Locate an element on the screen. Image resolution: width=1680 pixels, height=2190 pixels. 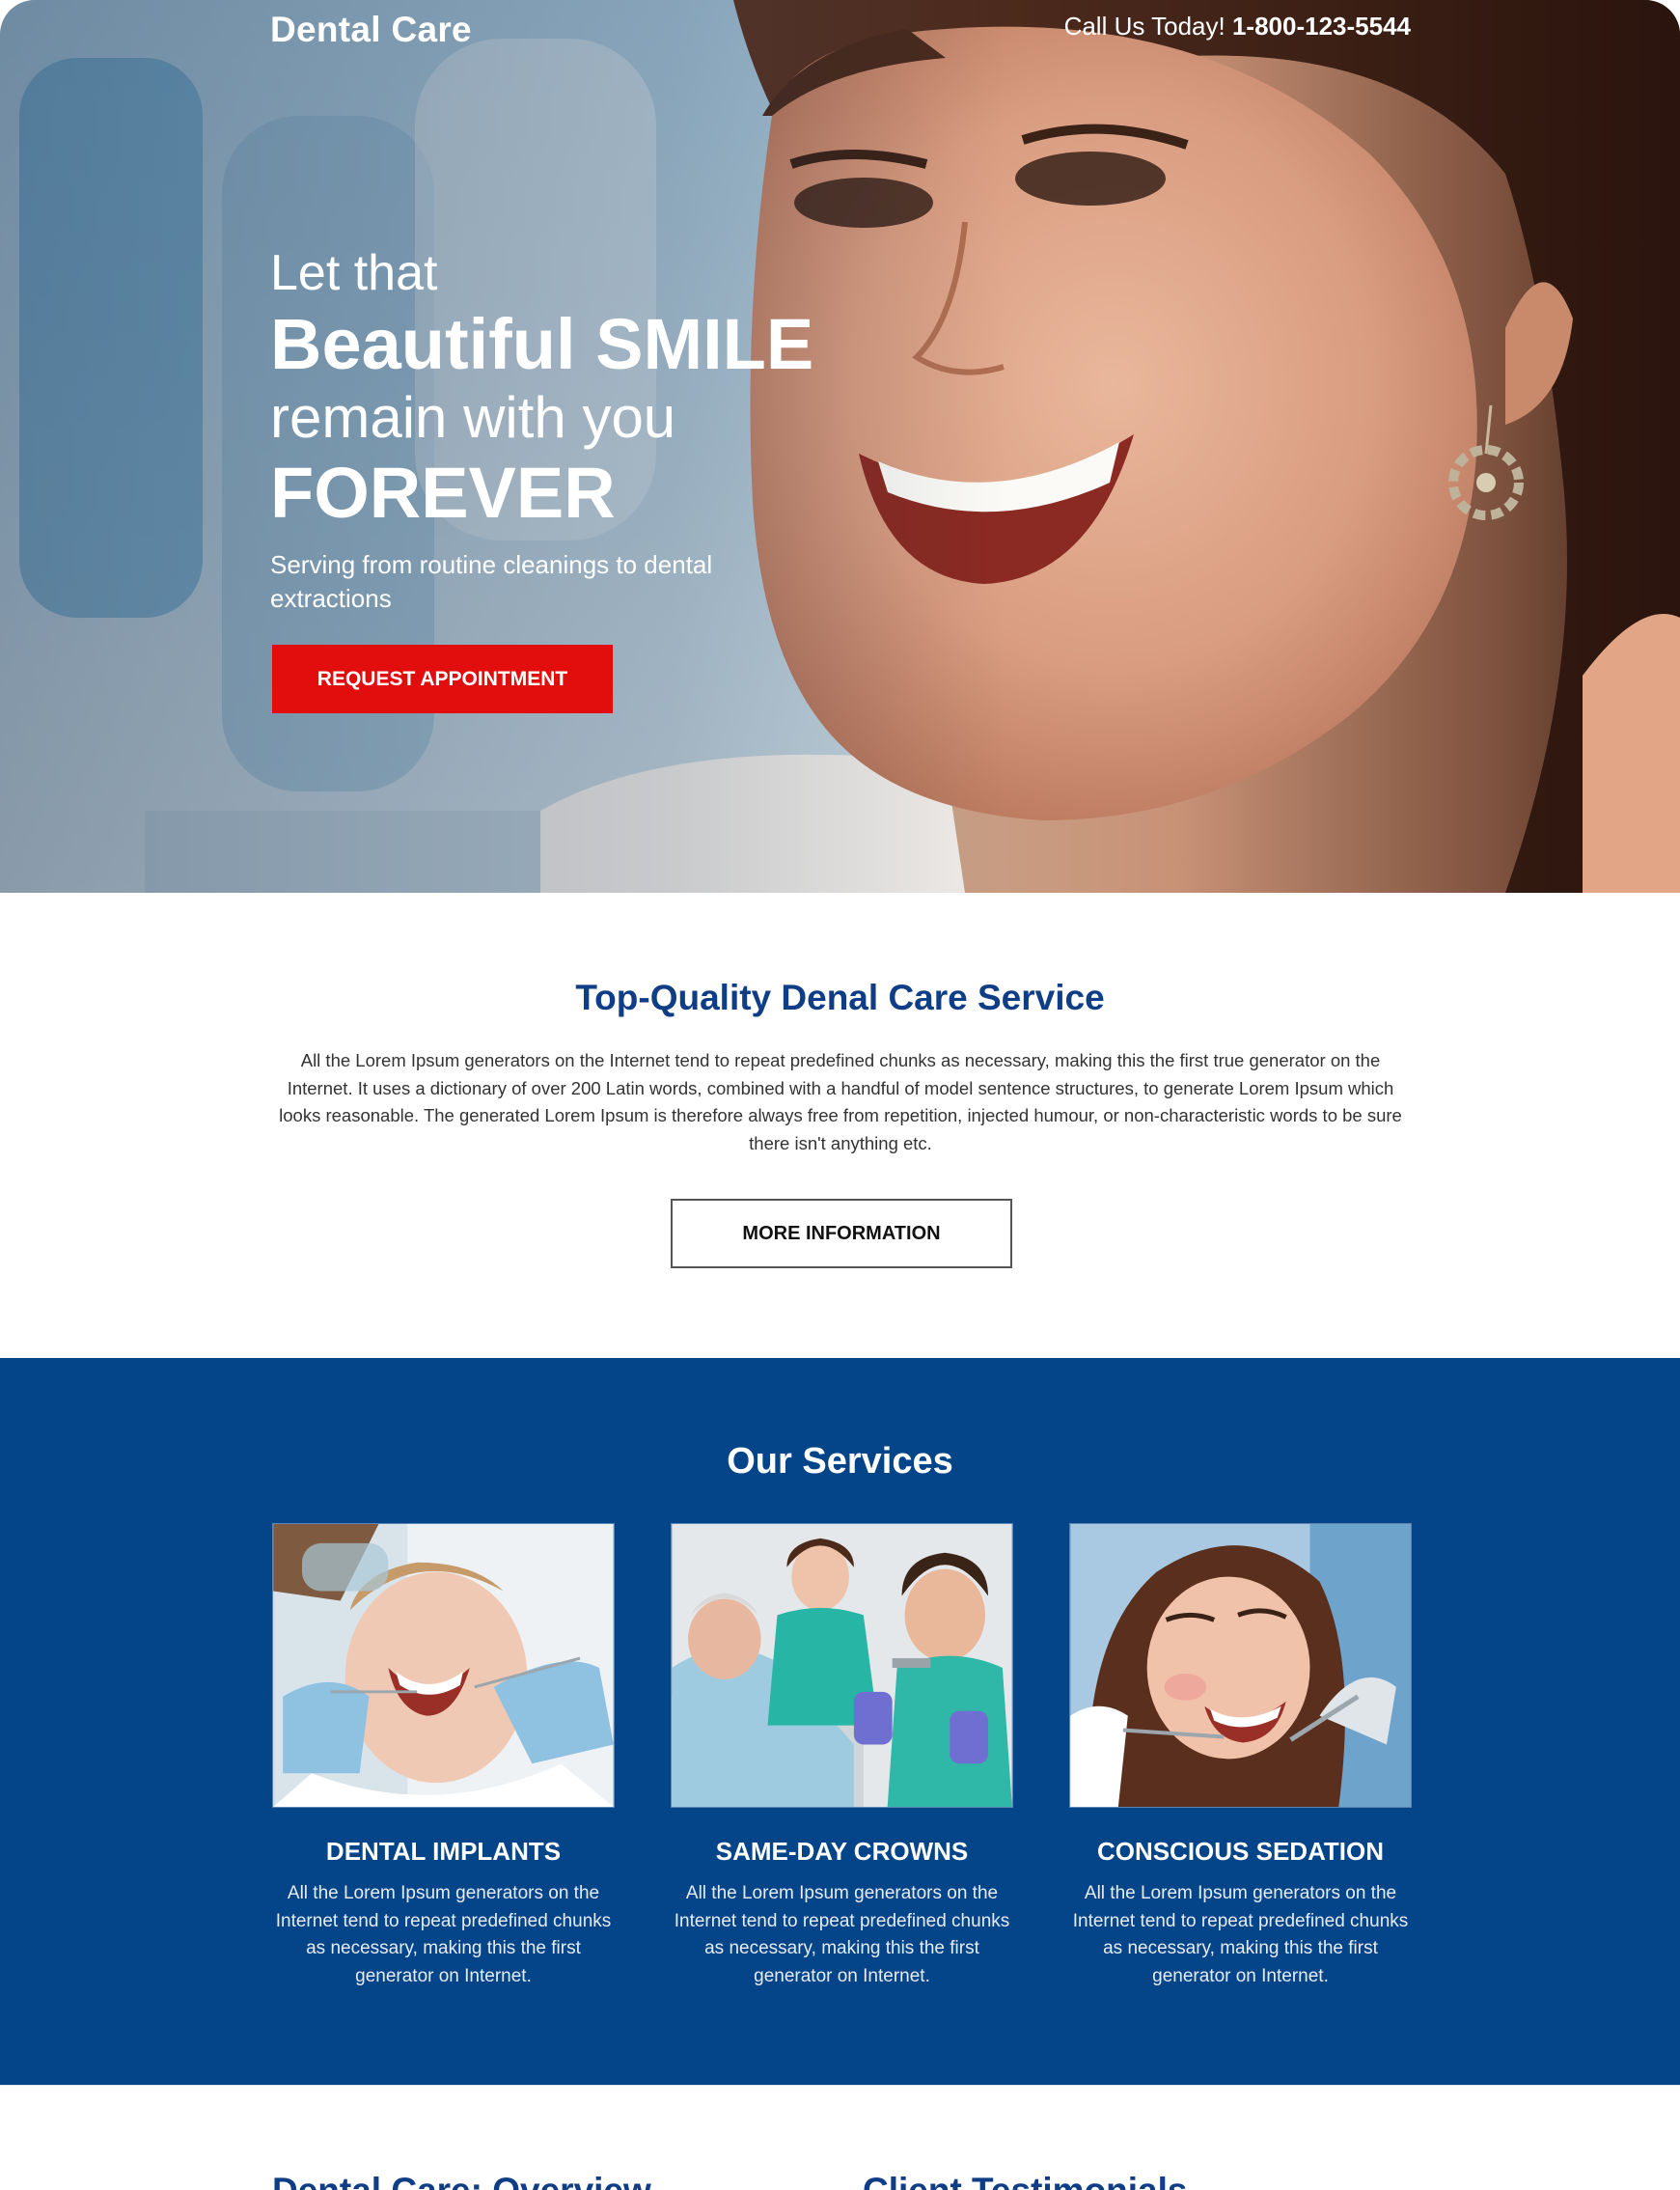
hero-line-4: FOREVER is located at coordinates (443, 493).